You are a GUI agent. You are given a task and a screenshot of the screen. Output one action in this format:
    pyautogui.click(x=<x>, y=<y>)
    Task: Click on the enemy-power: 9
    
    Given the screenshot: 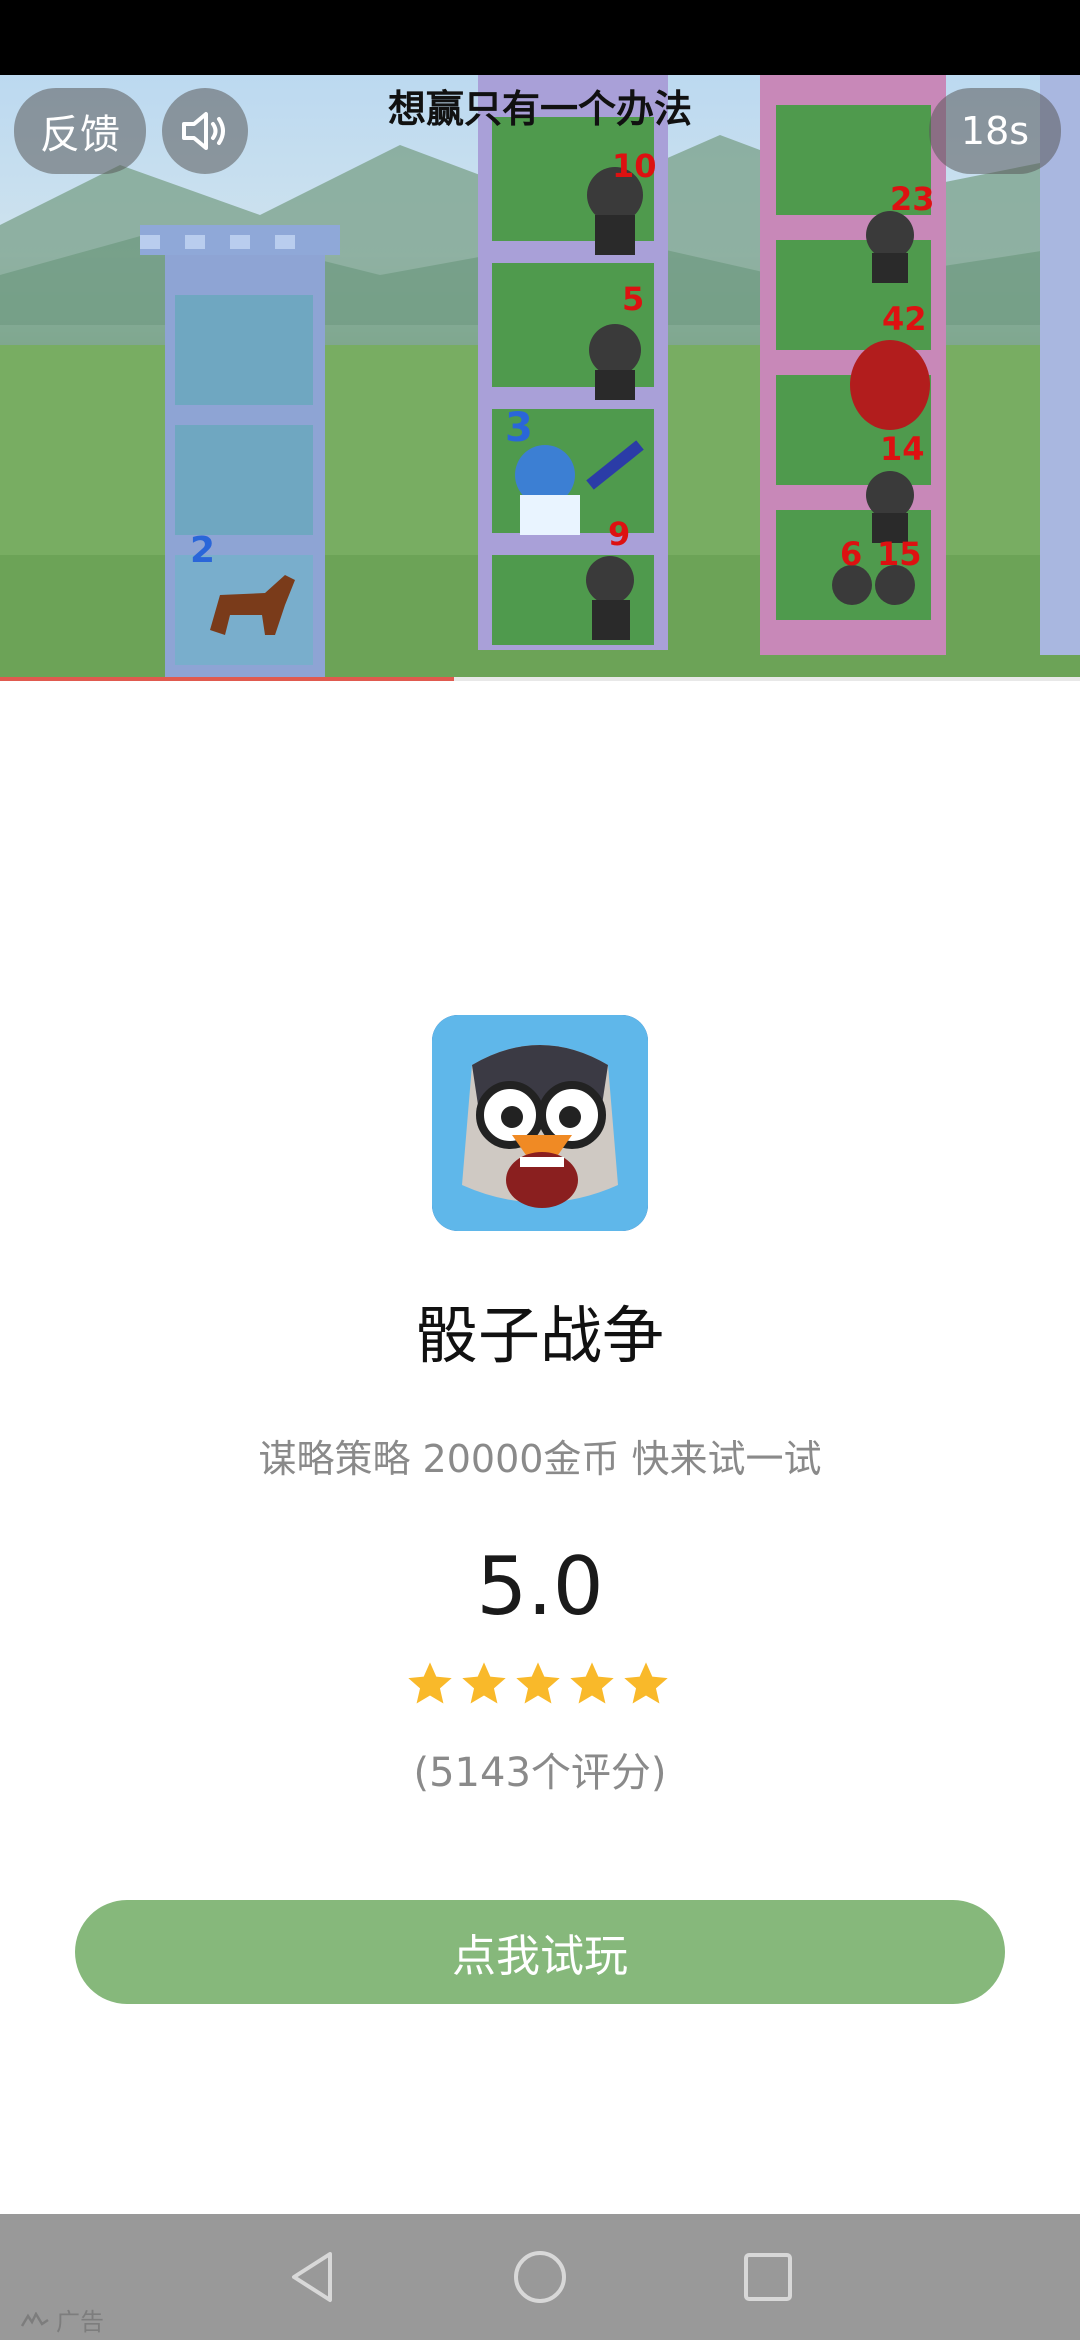 What is the action you would take?
    pyautogui.click(x=619, y=534)
    